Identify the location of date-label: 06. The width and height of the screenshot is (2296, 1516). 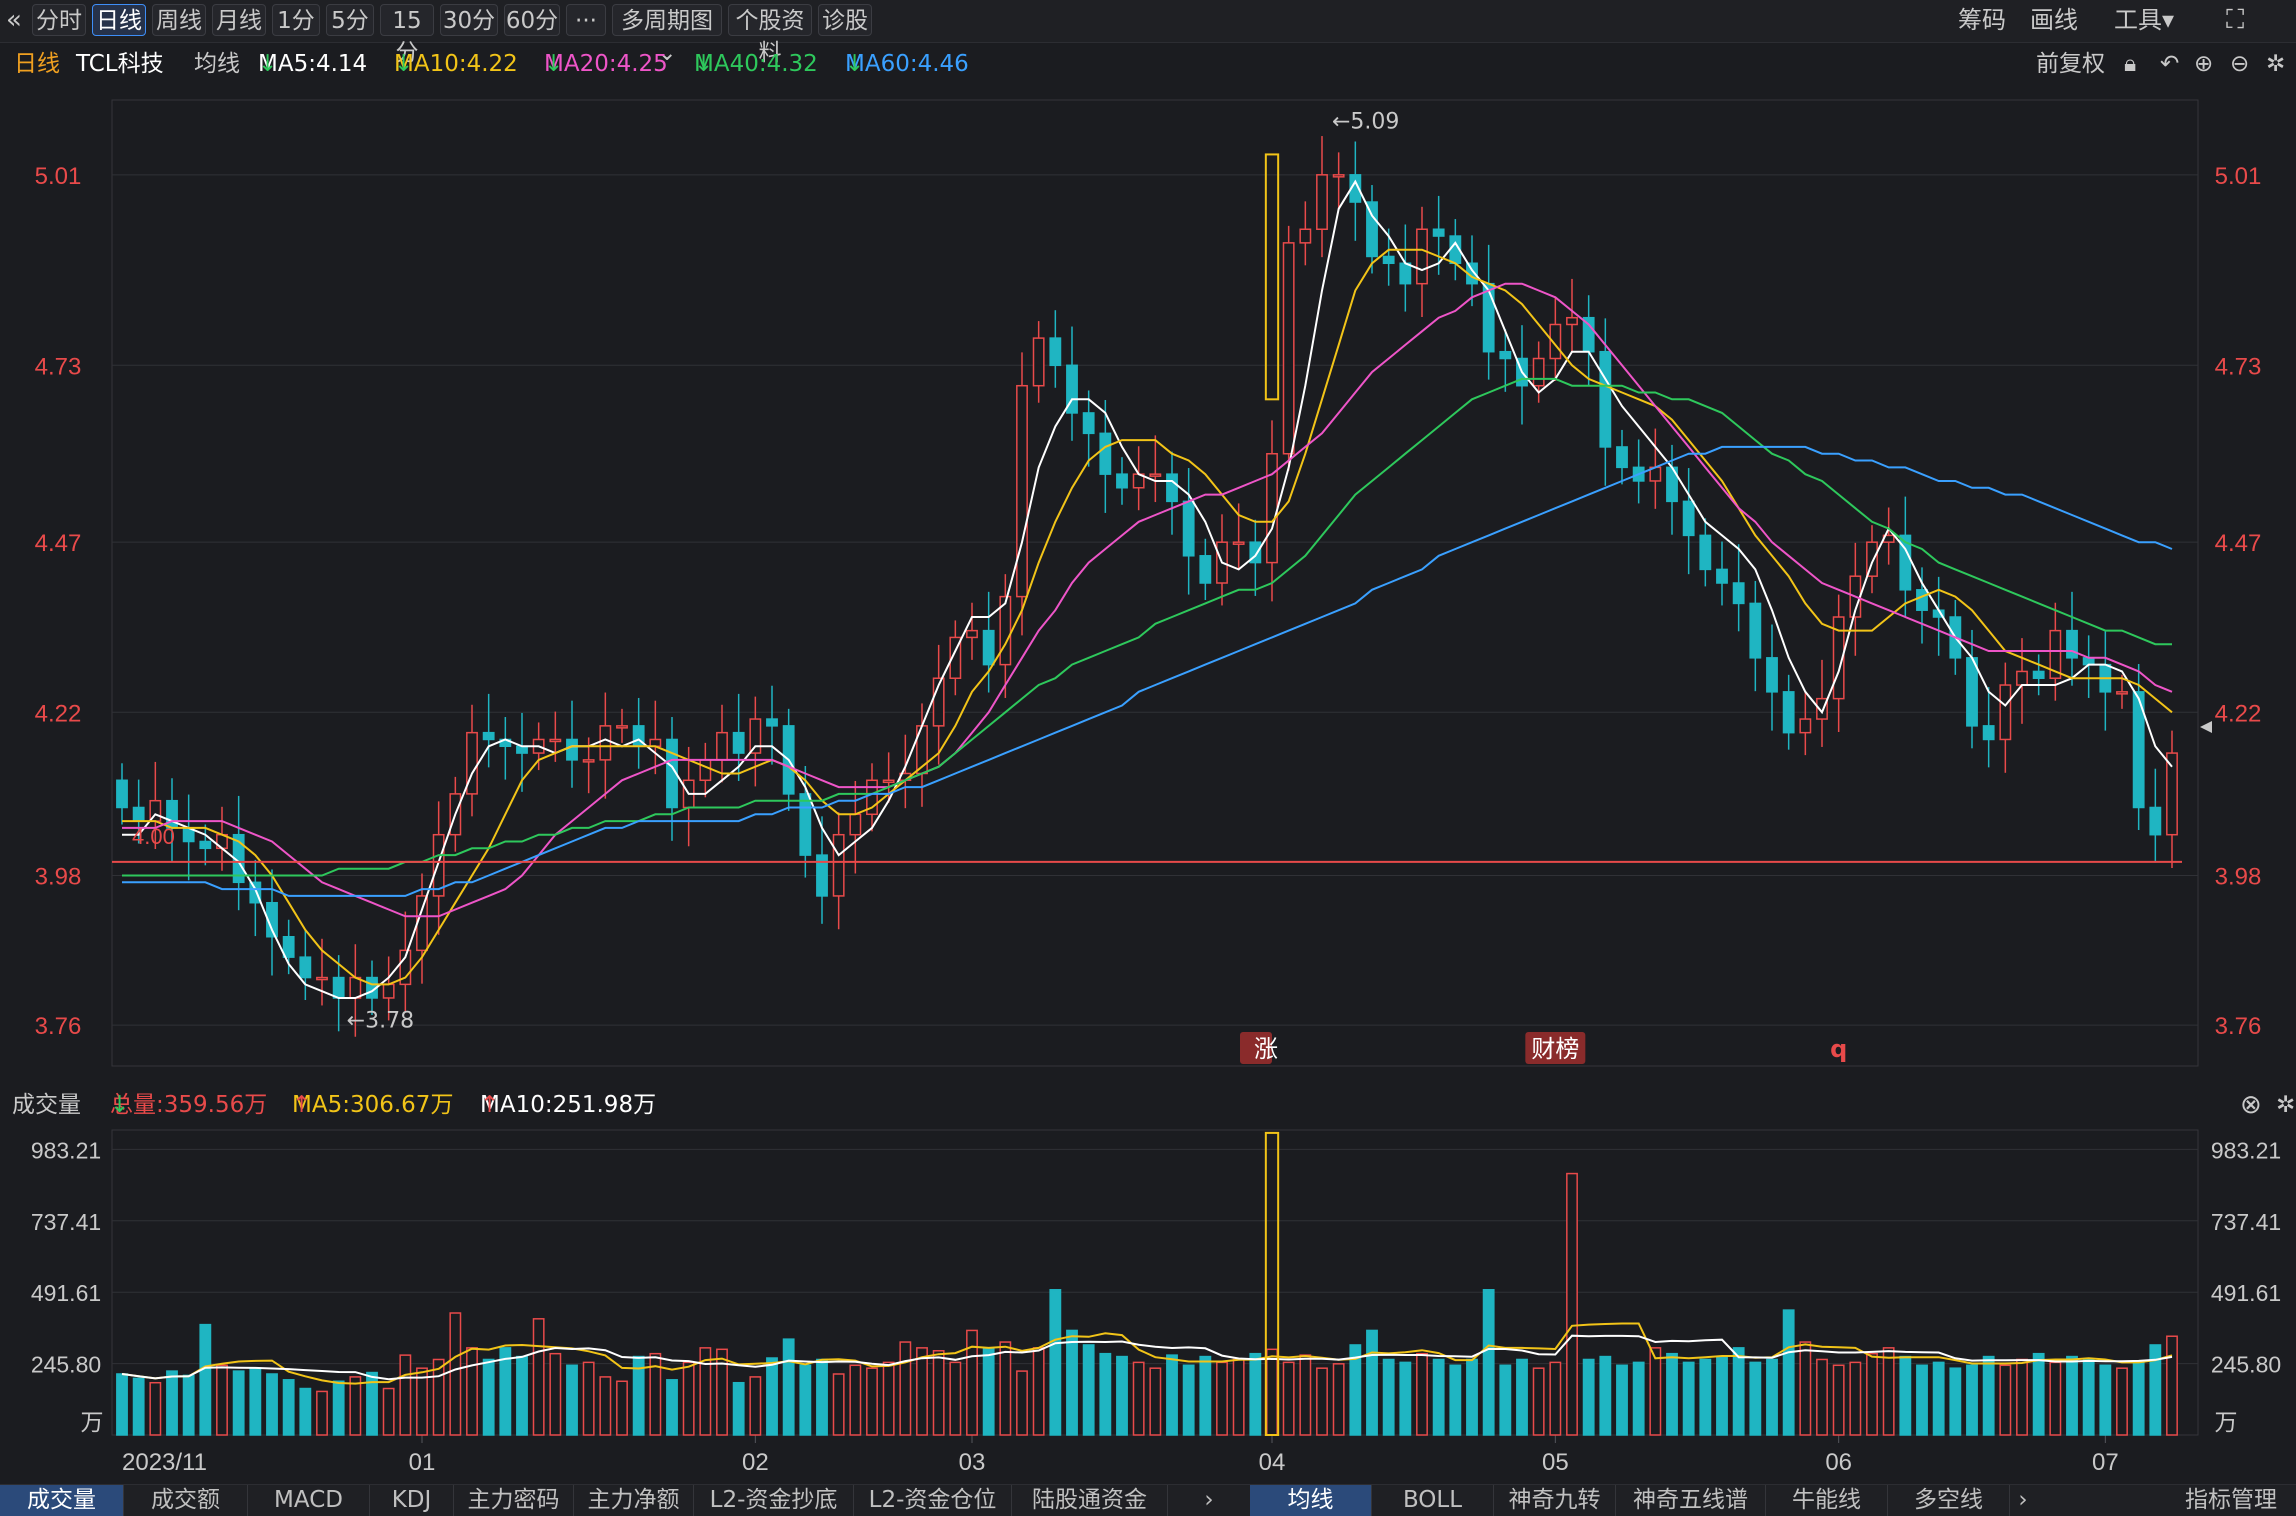
(1838, 1462).